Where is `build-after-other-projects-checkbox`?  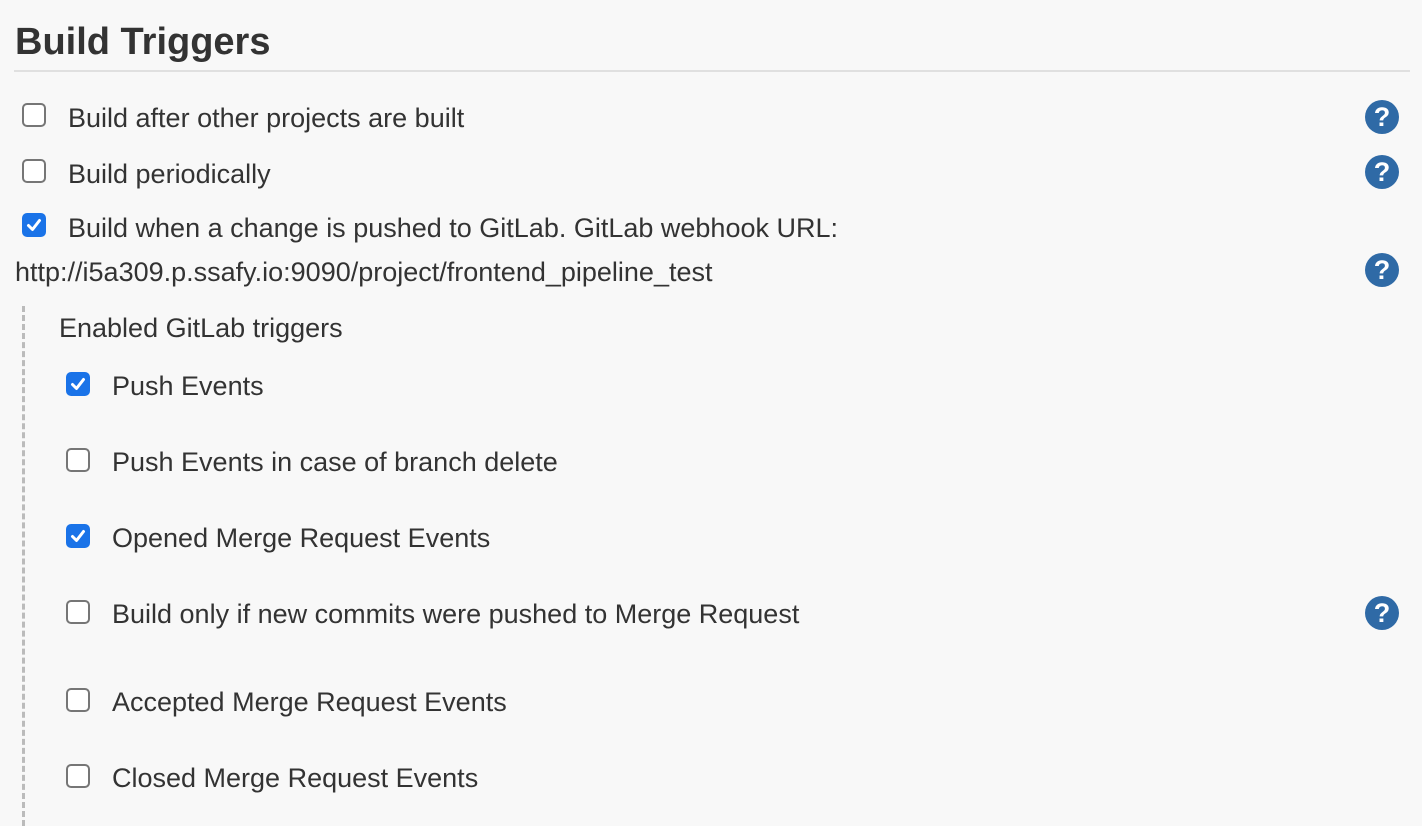 build-after-other-projects-checkbox is located at coordinates (34, 115).